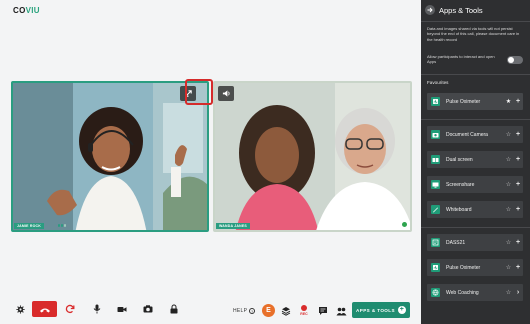  What do you see at coordinates (456, 242) in the screenshot?
I see `app-label: DASS21` at bounding box center [456, 242].